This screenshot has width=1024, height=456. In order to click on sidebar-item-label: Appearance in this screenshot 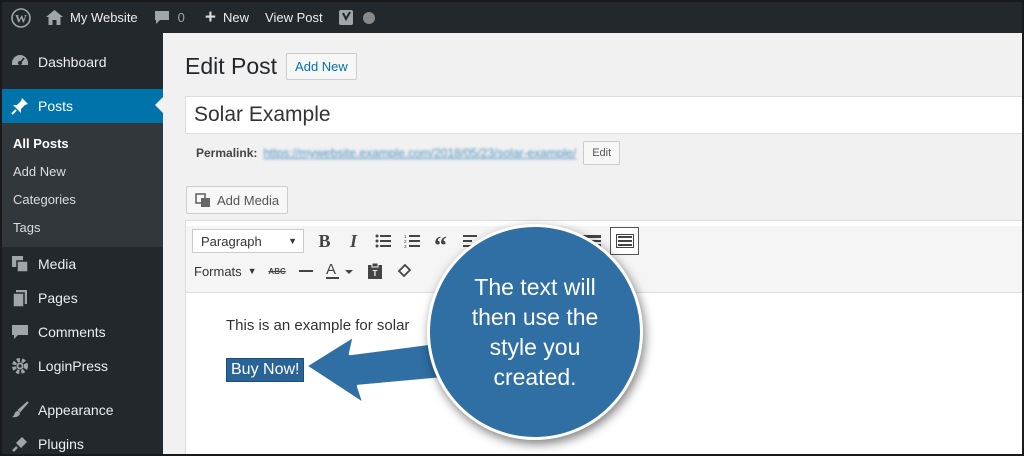, I will do `click(76, 410)`.